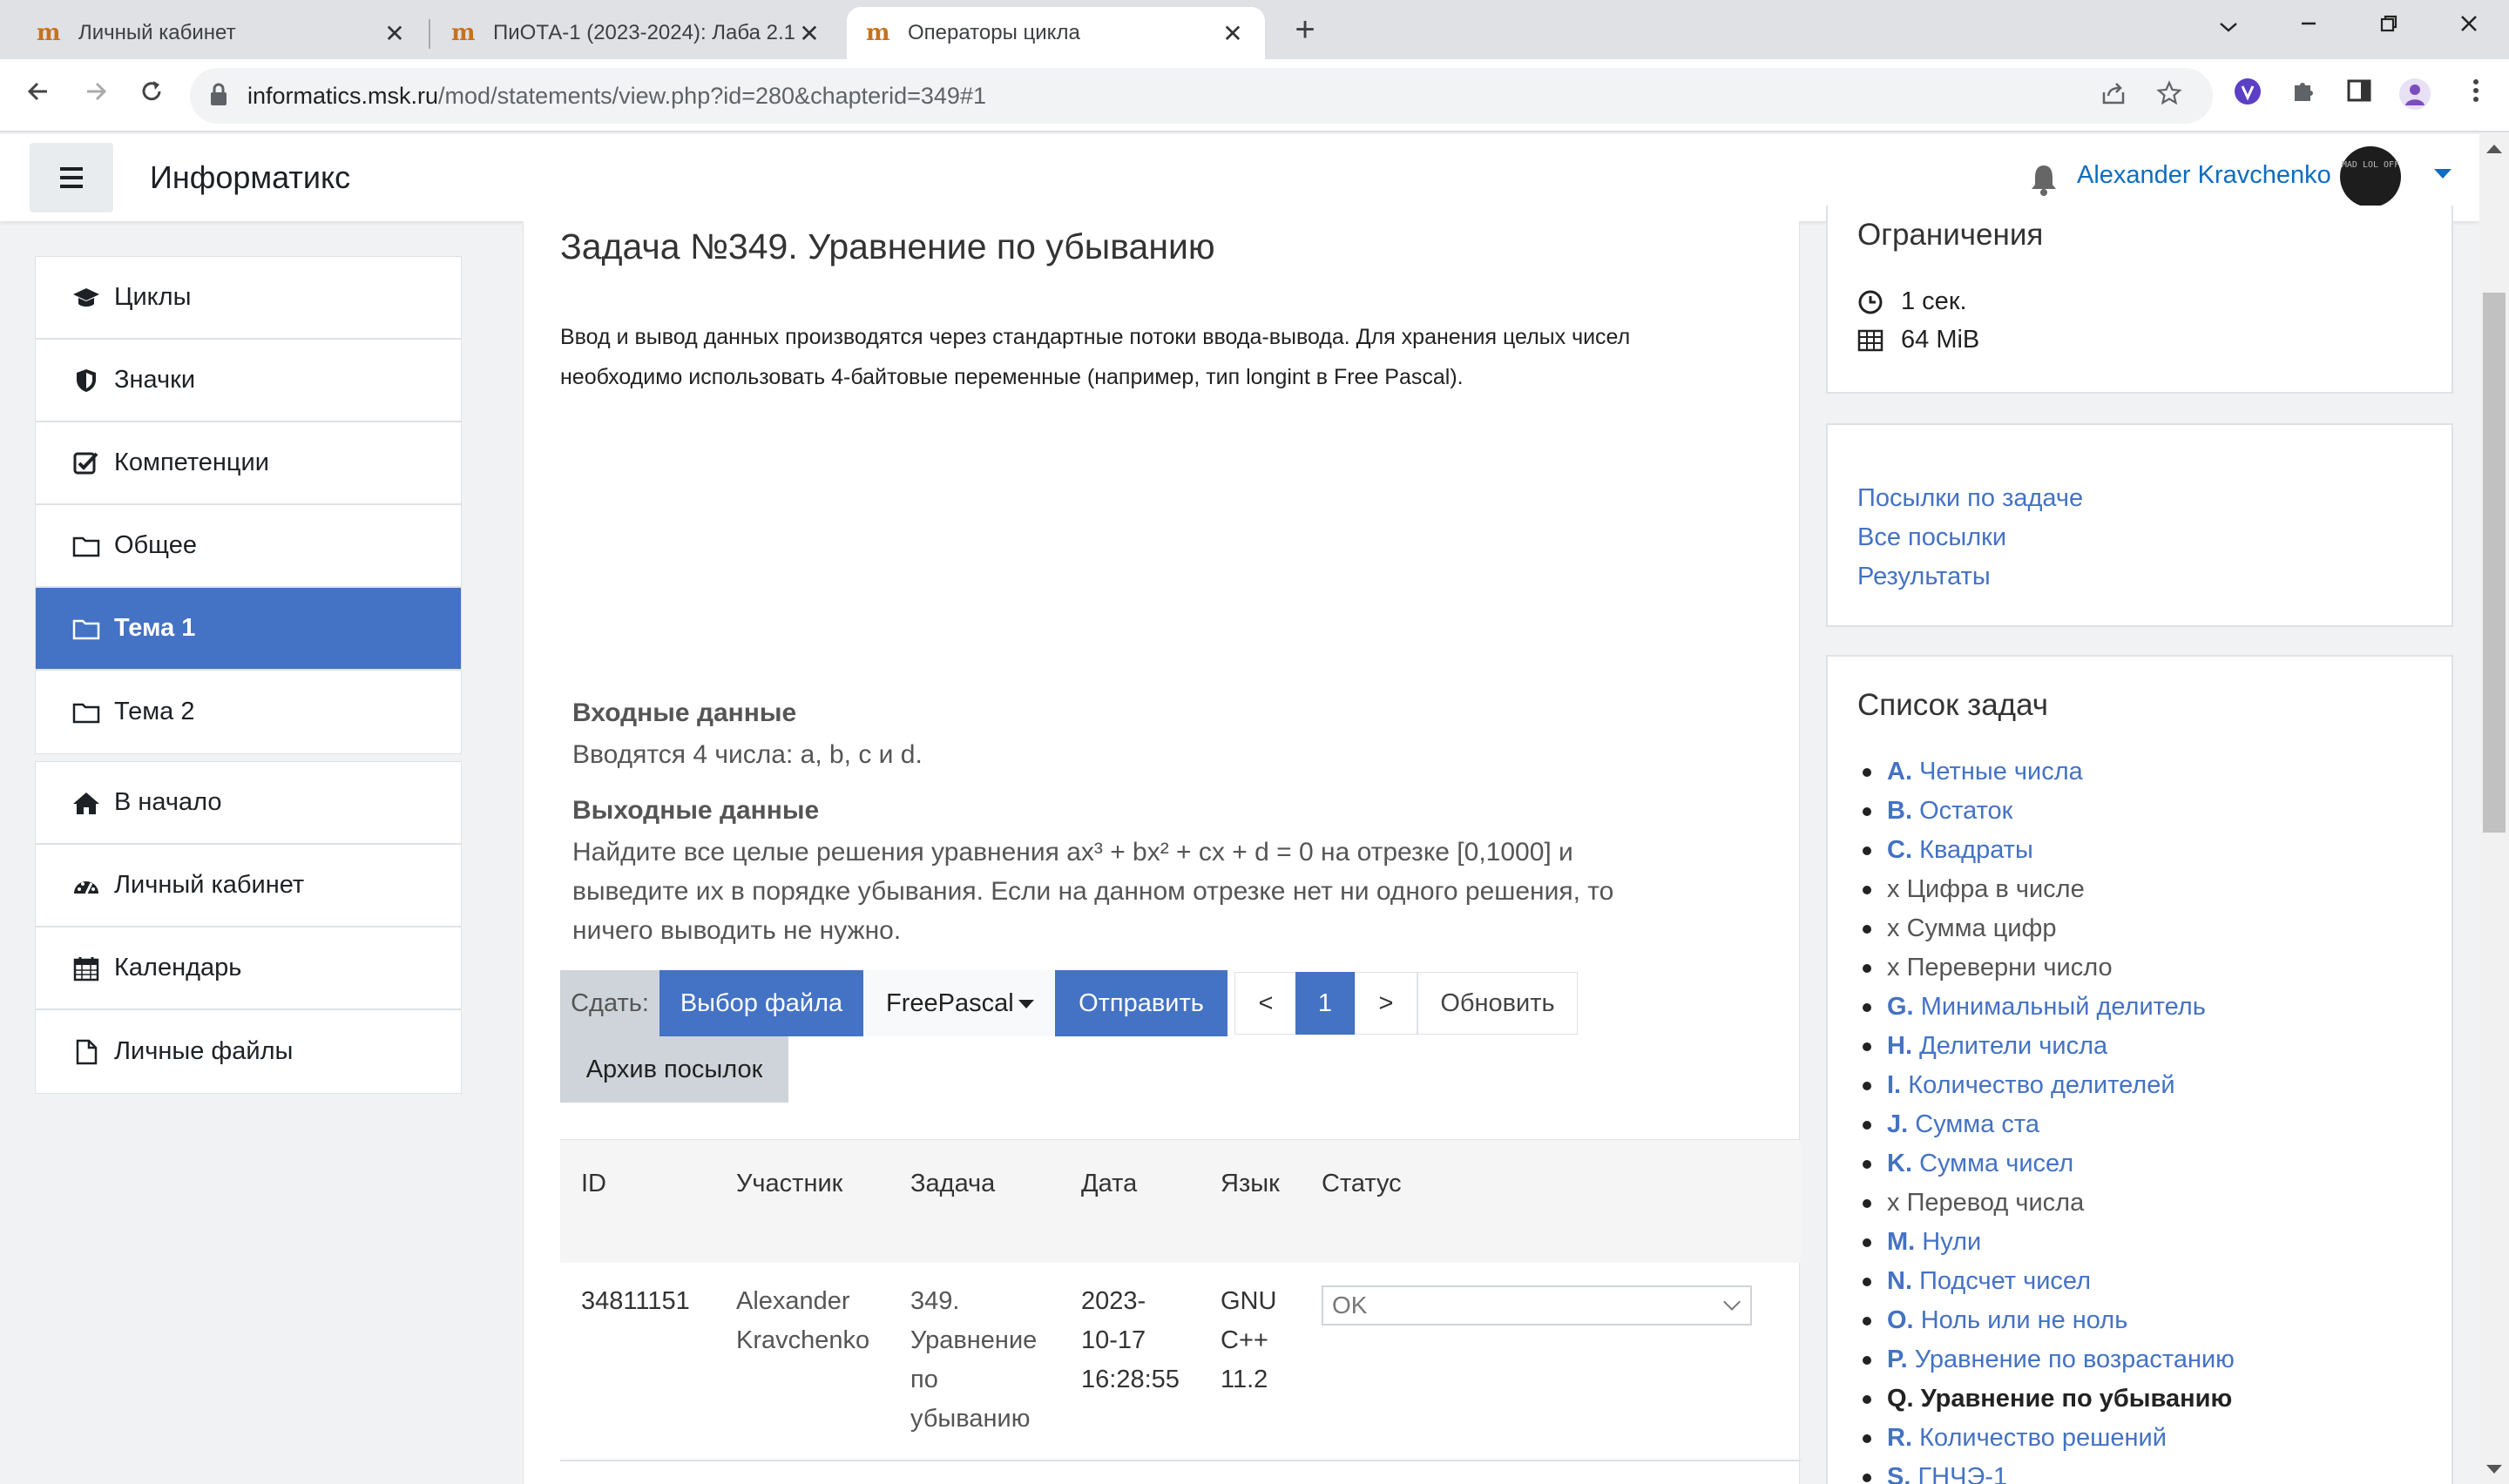 Image resolution: width=2509 pixels, height=1484 pixels. Describe the element at coordinates (248, 804) in the screenshot. I see `nav-item-home: В начало` at that location.